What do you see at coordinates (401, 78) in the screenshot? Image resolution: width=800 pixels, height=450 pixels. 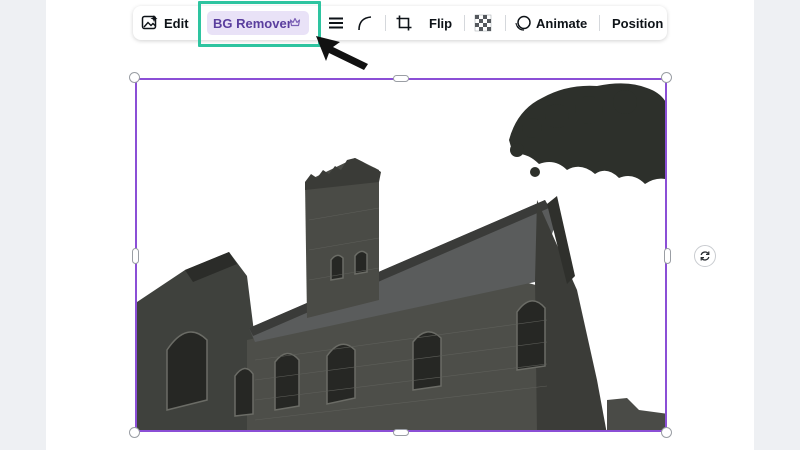 I see `resize-handle-top` at bounding box center [401, 78].